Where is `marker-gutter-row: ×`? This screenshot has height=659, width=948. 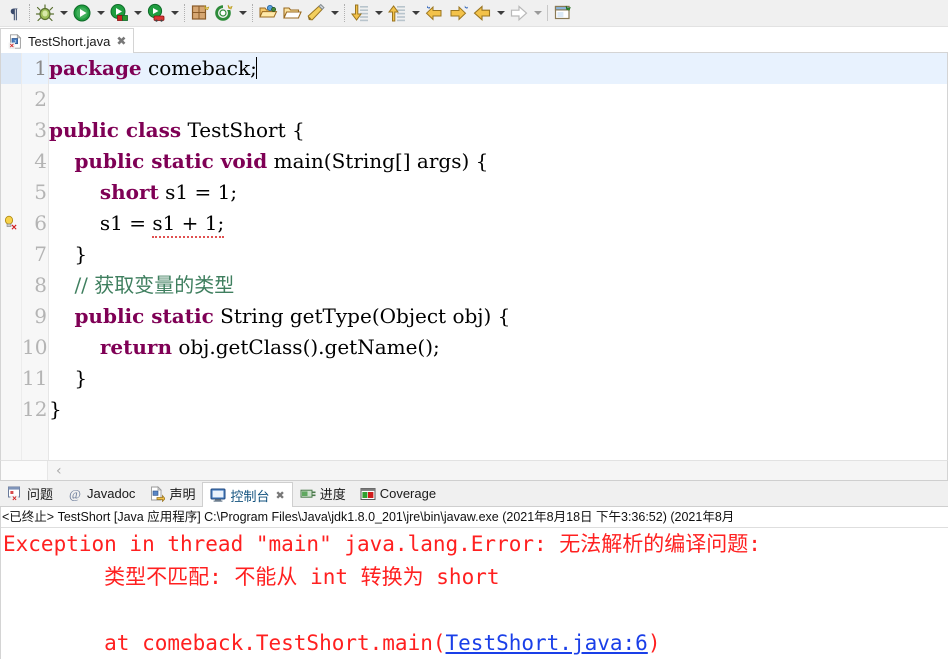
marker-gutter-row: × is located at coordinates (11, 223).